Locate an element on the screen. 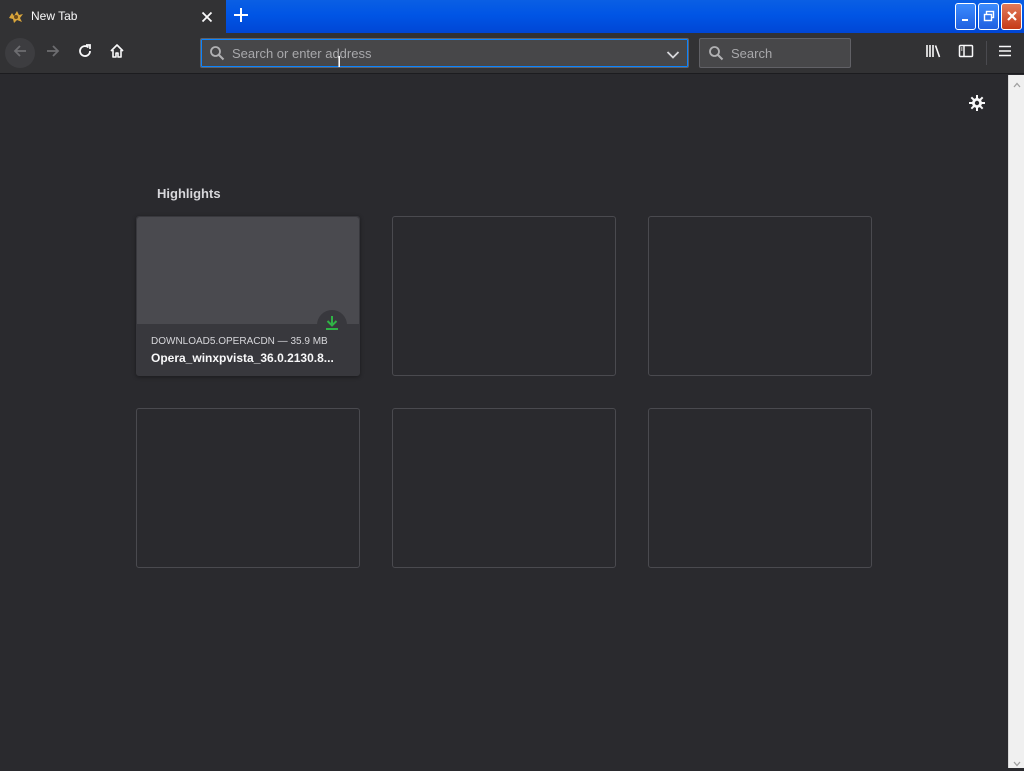 Image resolution: width=1024 pixels, height=771 pixels. tab-new-tab: New Tab is located at coordinates (113, 16).